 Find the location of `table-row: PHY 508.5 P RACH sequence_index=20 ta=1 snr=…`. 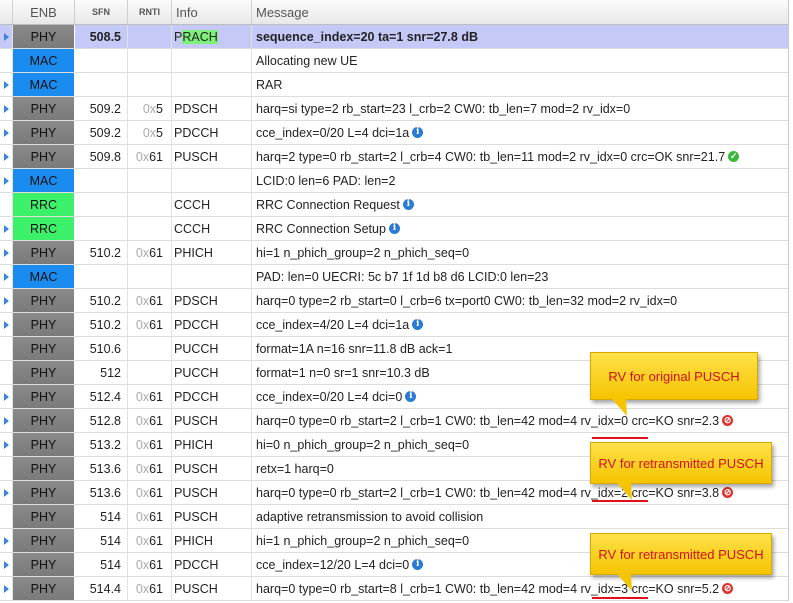

table-row: PHY 508.5 P RACH sequence_index=20 ta=1 snr=… is located at coordinates (394, 37).